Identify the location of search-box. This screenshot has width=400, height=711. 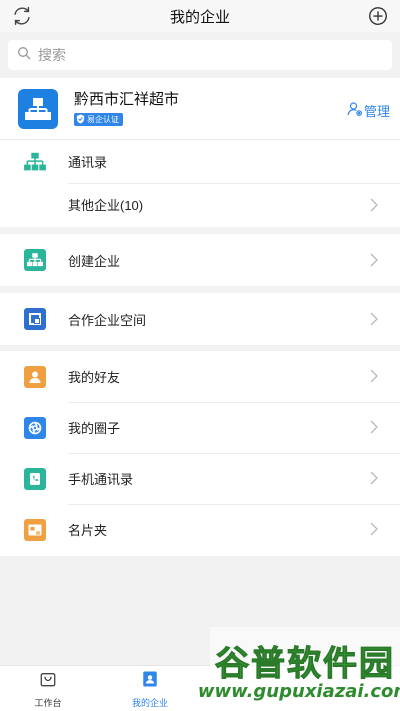
(200, 55).